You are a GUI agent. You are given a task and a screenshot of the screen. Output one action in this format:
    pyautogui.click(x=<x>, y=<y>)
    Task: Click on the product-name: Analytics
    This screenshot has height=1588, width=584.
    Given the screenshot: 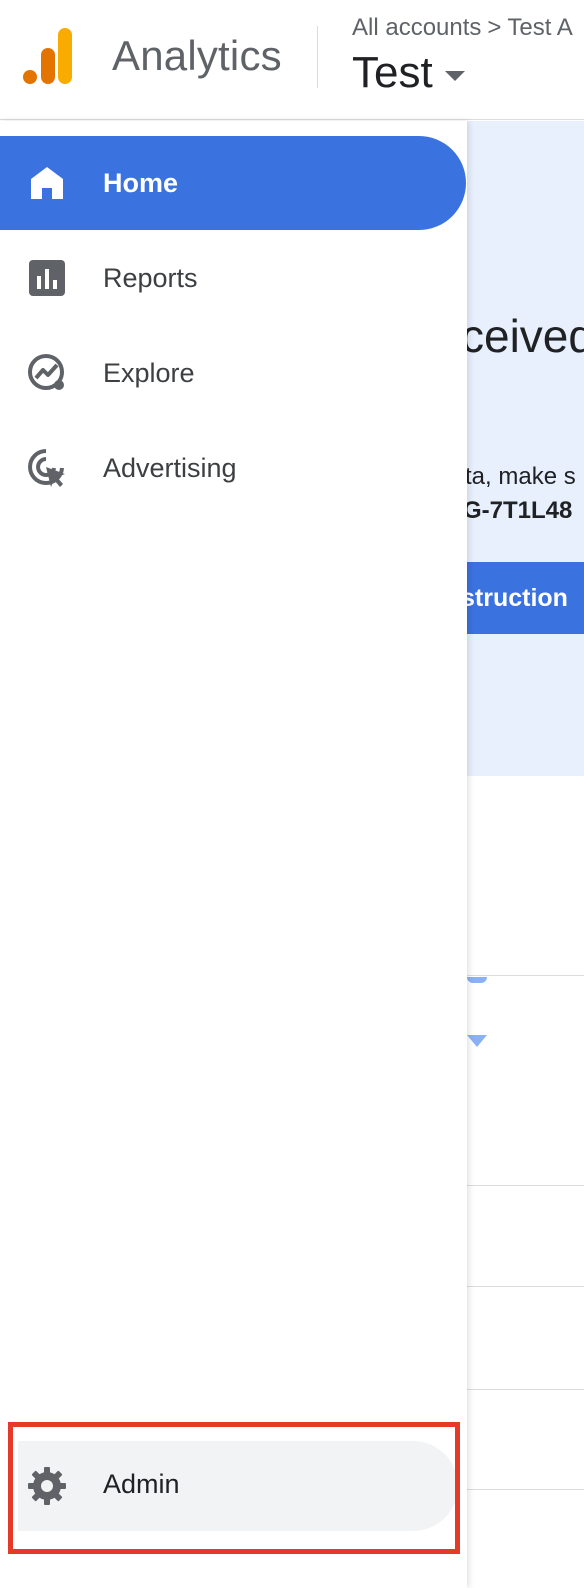 What is the action you would take?
    pyautogui.click(x=197, y=56)
    